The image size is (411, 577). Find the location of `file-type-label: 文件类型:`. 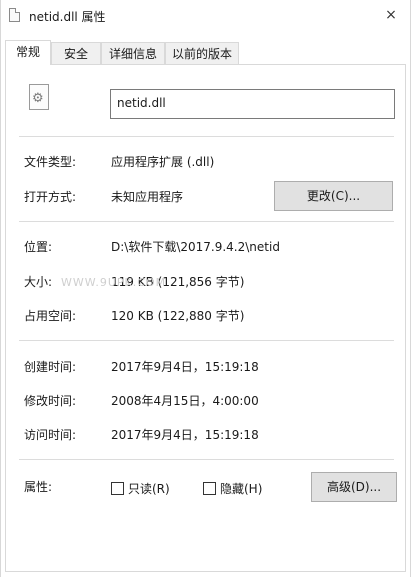

file-type-label: 文件类型: is located at coordinates (50, 162).